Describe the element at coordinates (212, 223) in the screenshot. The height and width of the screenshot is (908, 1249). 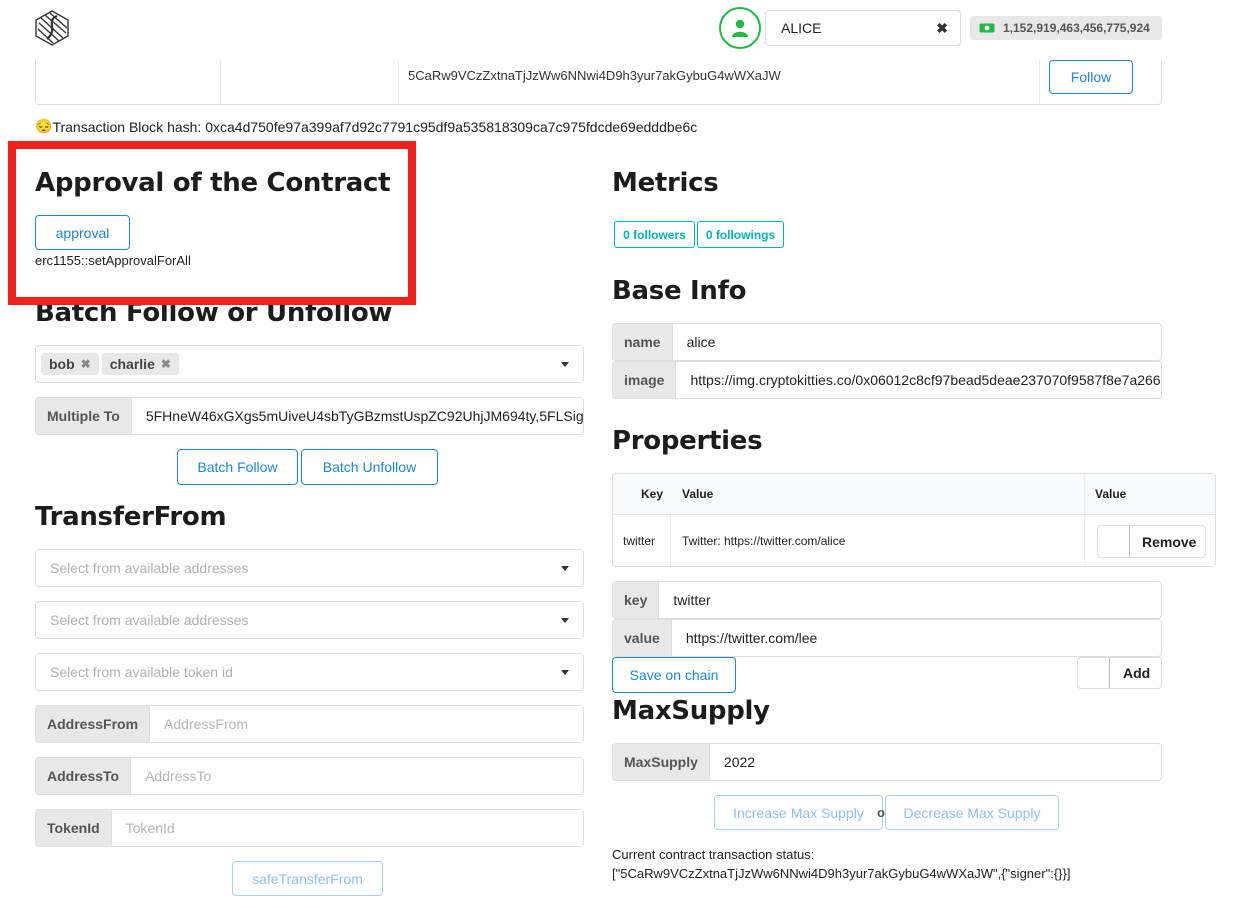
I see `highlight-box` at that location.